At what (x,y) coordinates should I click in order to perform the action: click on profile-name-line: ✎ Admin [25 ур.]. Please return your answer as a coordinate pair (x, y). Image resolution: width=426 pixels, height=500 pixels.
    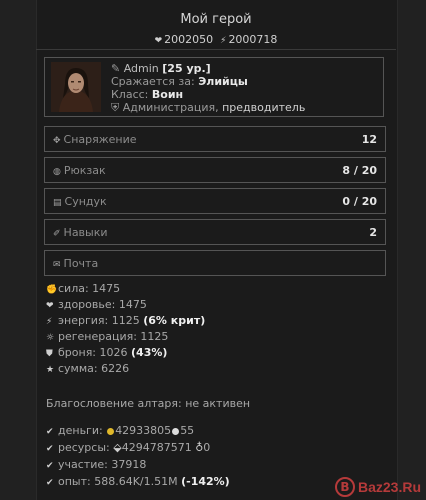
    Looking at the image, I should click on (161, 68).